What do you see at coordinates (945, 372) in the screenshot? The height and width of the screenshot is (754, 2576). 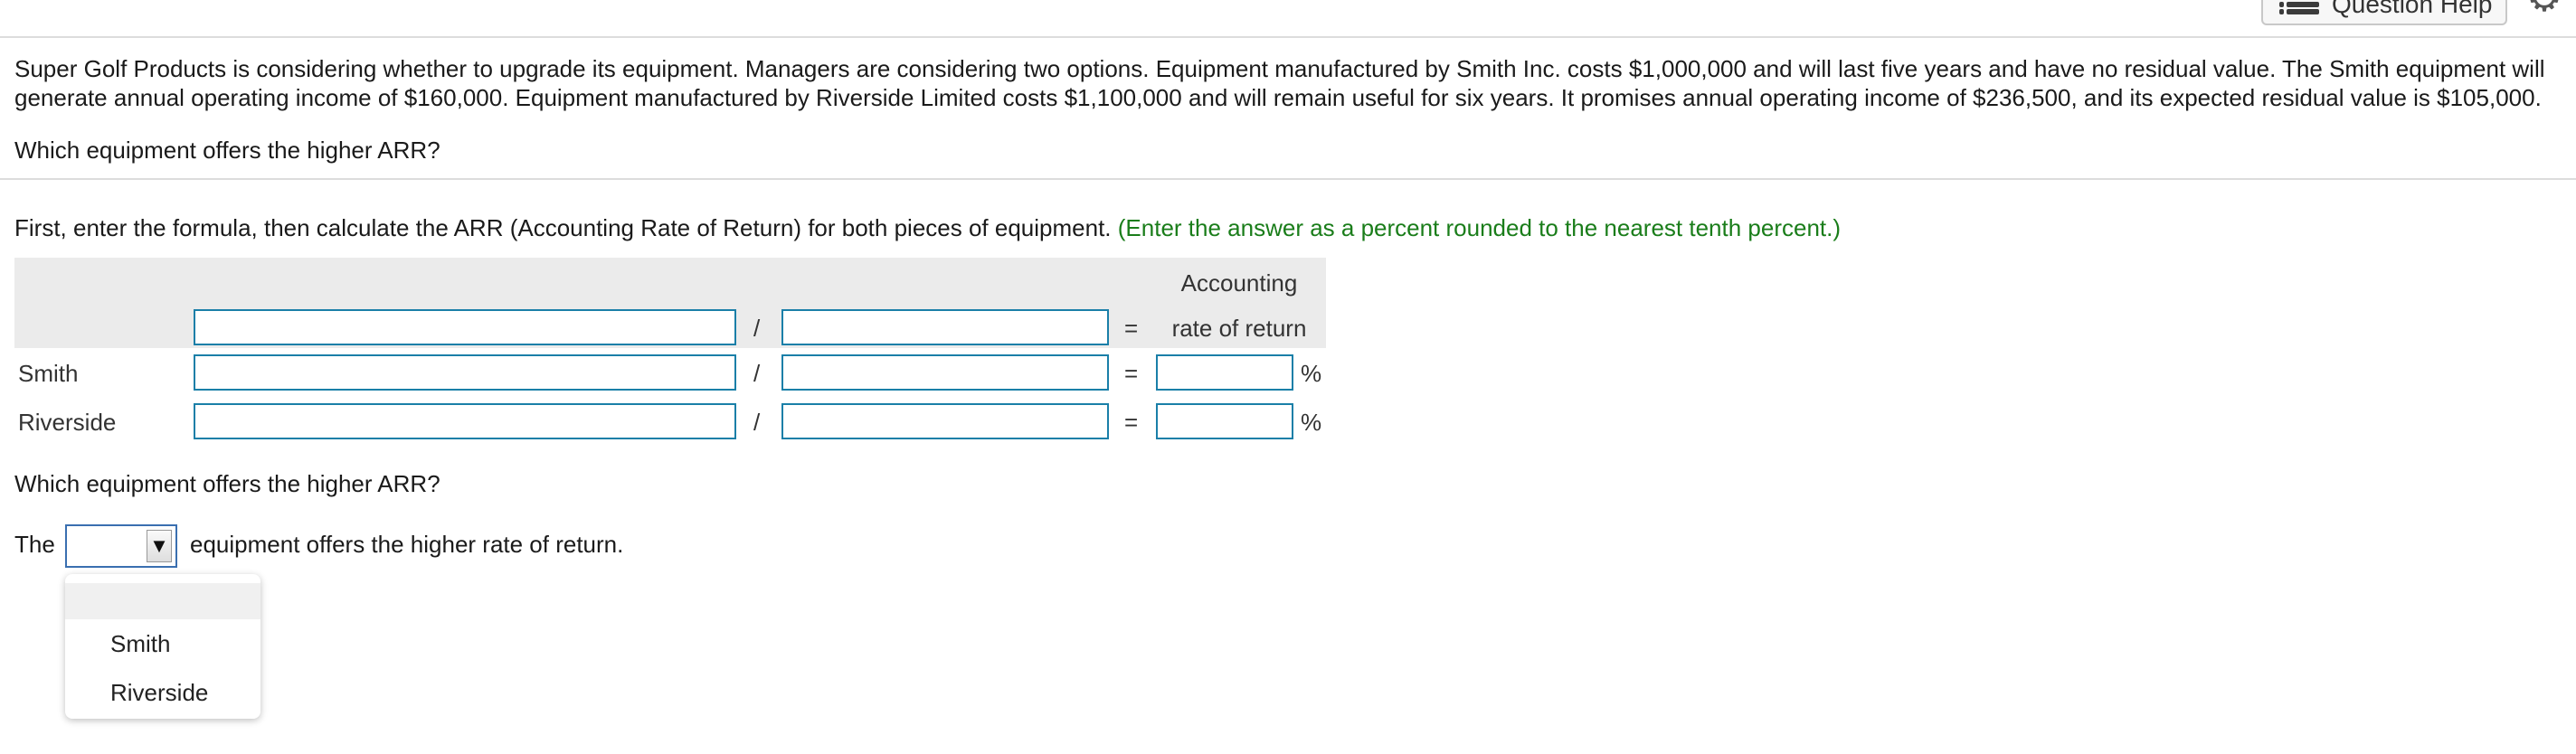 I see `smith-denominator-input` at bounding box center [945, 372].